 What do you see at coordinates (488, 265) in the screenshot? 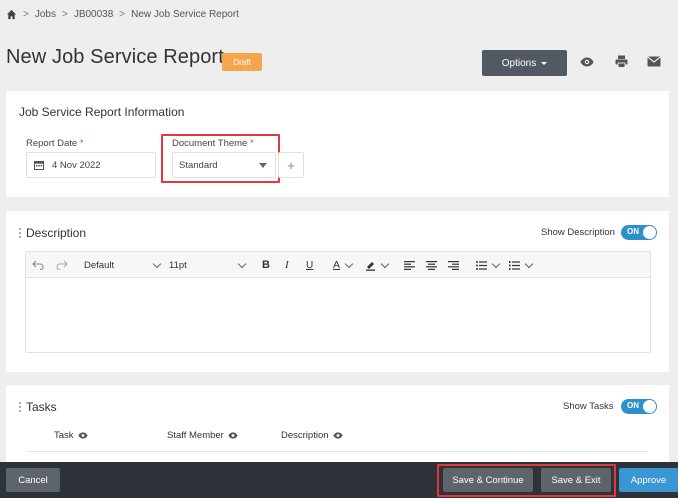
I see `bullet-list-button` at bounding box center [488, 265].